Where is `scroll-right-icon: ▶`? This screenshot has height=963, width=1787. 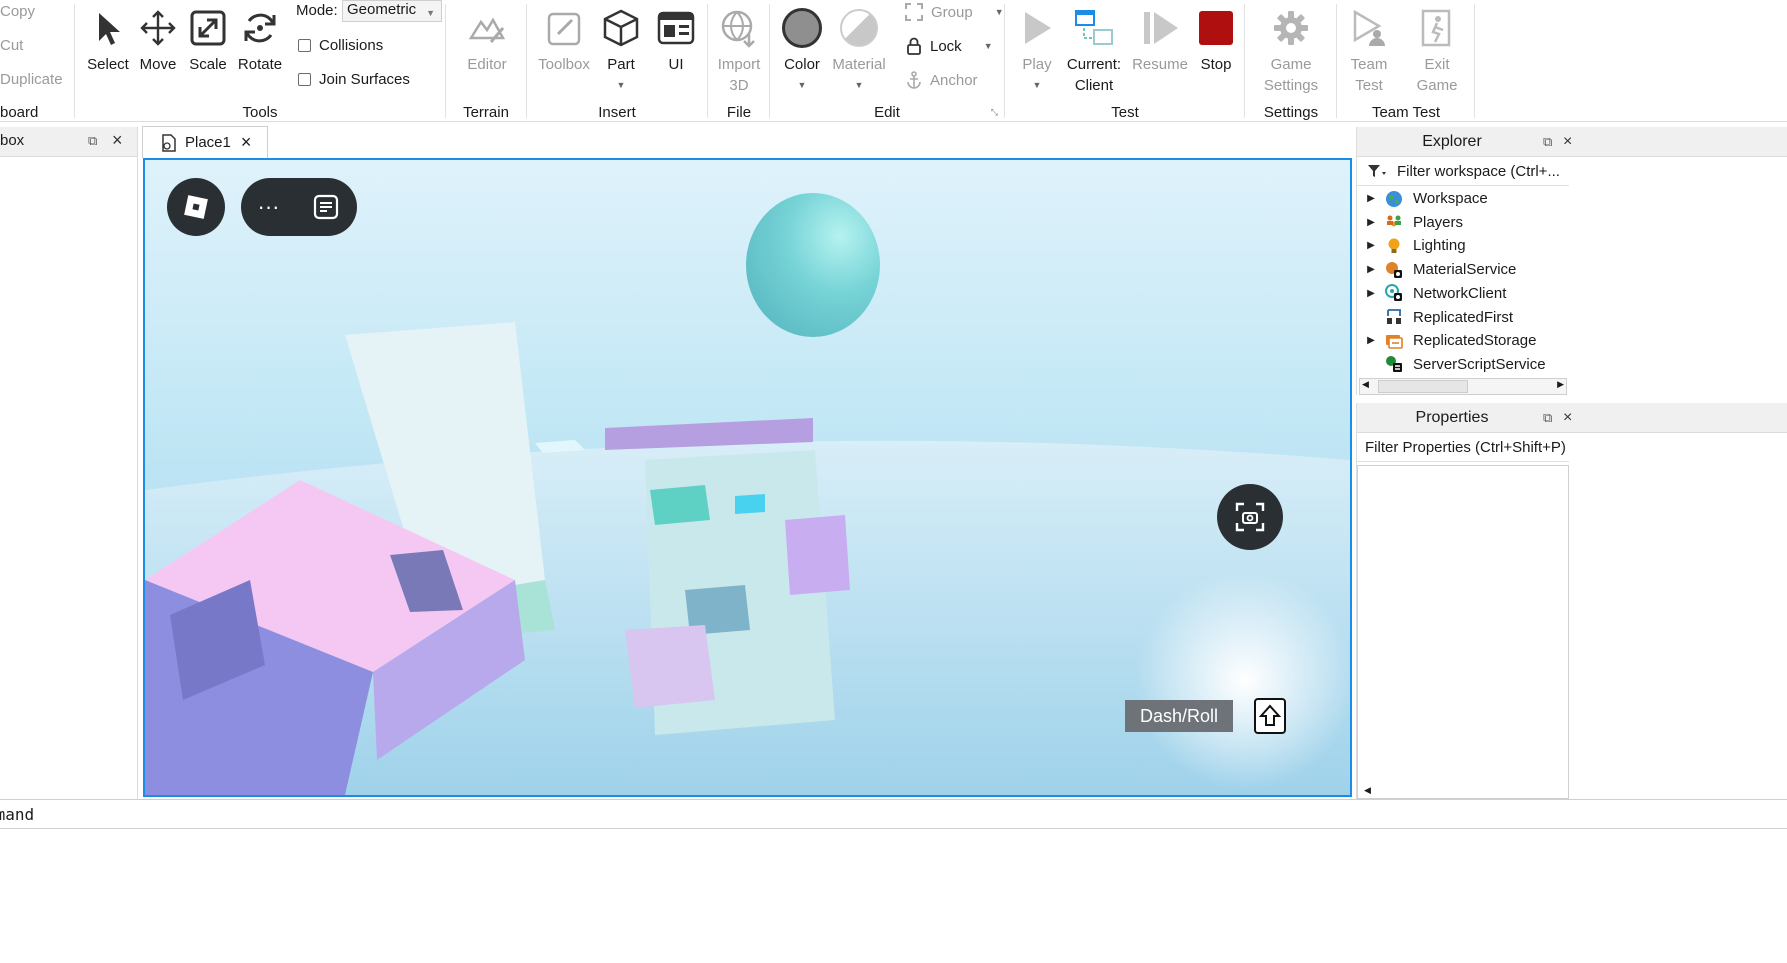
scroll-right-icon: ▶ is located at coordinates (1560, 384).